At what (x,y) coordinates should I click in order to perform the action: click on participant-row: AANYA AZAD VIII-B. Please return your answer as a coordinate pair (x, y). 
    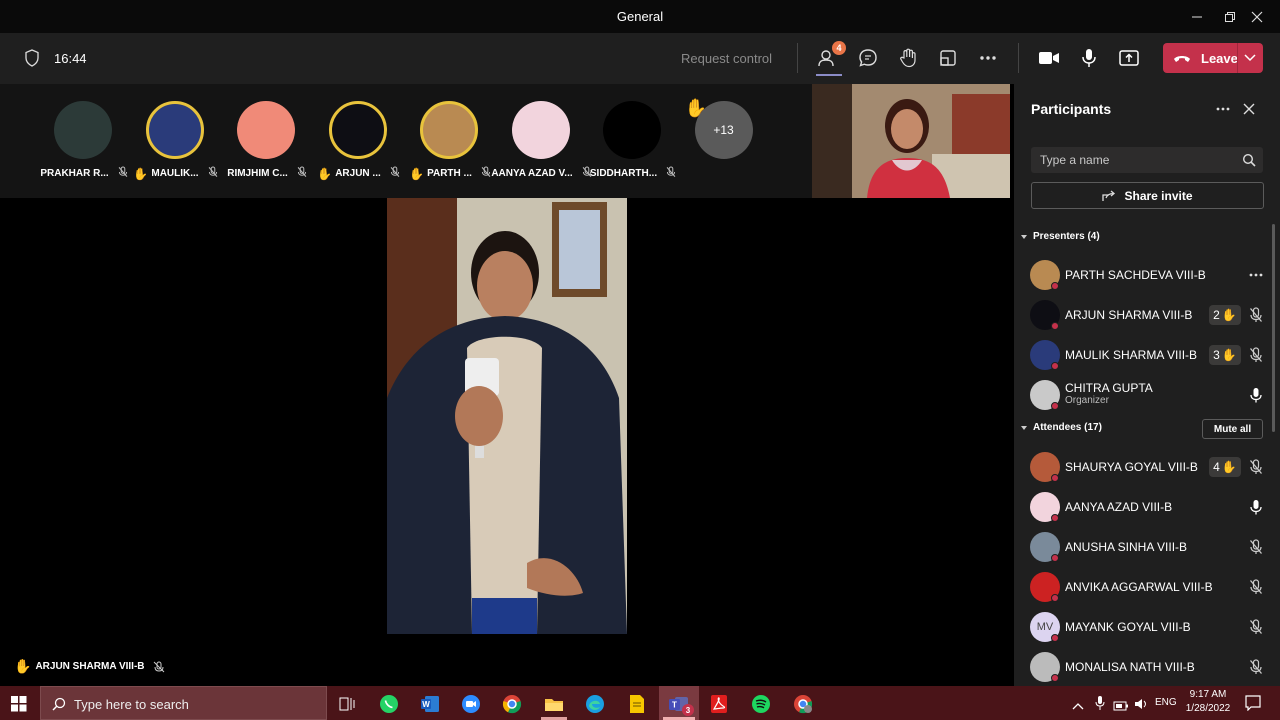
    Looking at the image, I should click on (1147, 507).